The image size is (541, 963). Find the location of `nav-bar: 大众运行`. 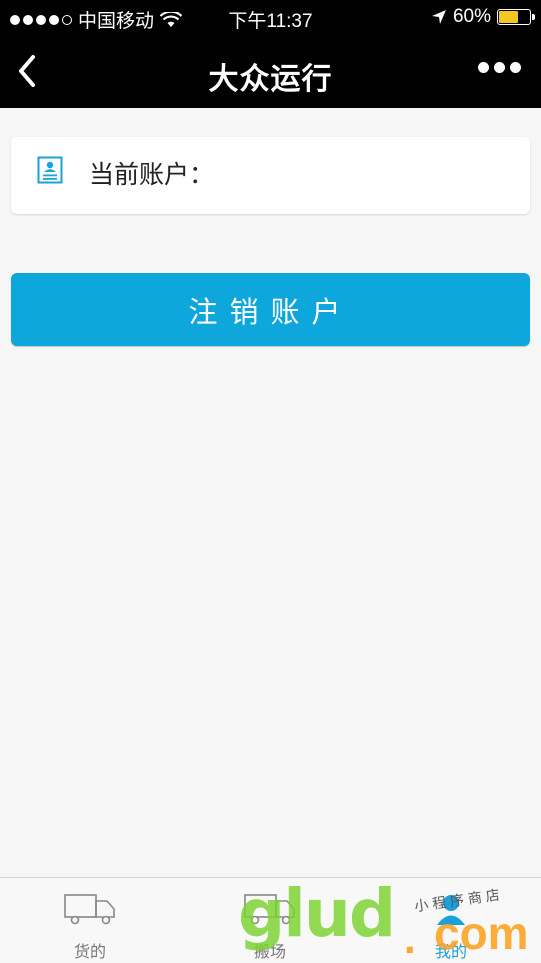

nav-bar: 大众运行 is located at coordinates (270, 71).